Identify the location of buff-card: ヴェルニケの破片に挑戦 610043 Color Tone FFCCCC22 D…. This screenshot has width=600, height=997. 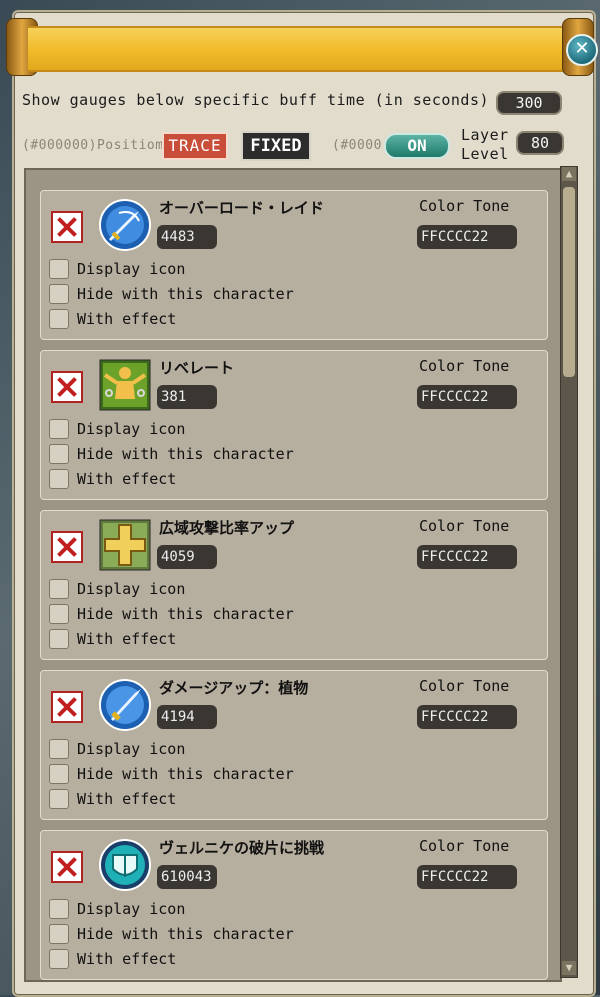
(294, 905).